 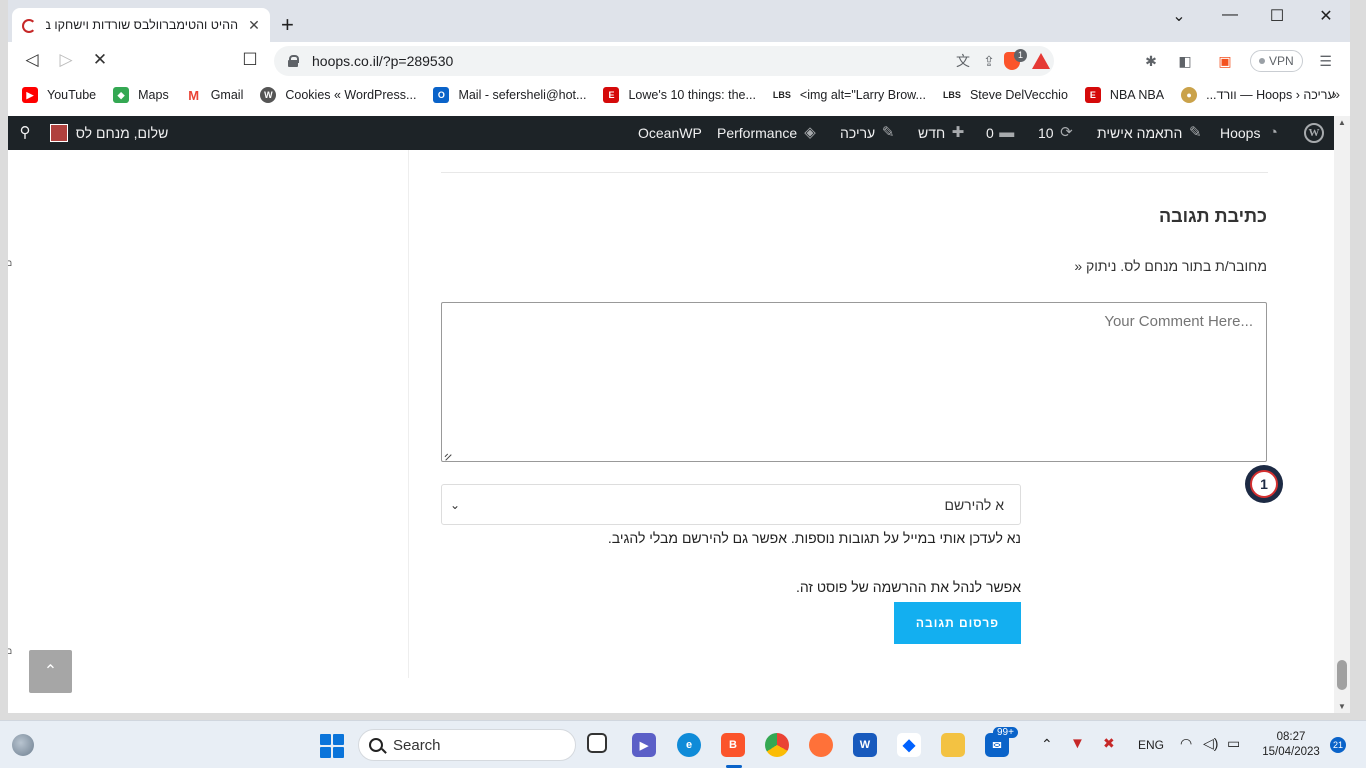 I want to click on taskbar-search: Search, so click(x=467, y=745).